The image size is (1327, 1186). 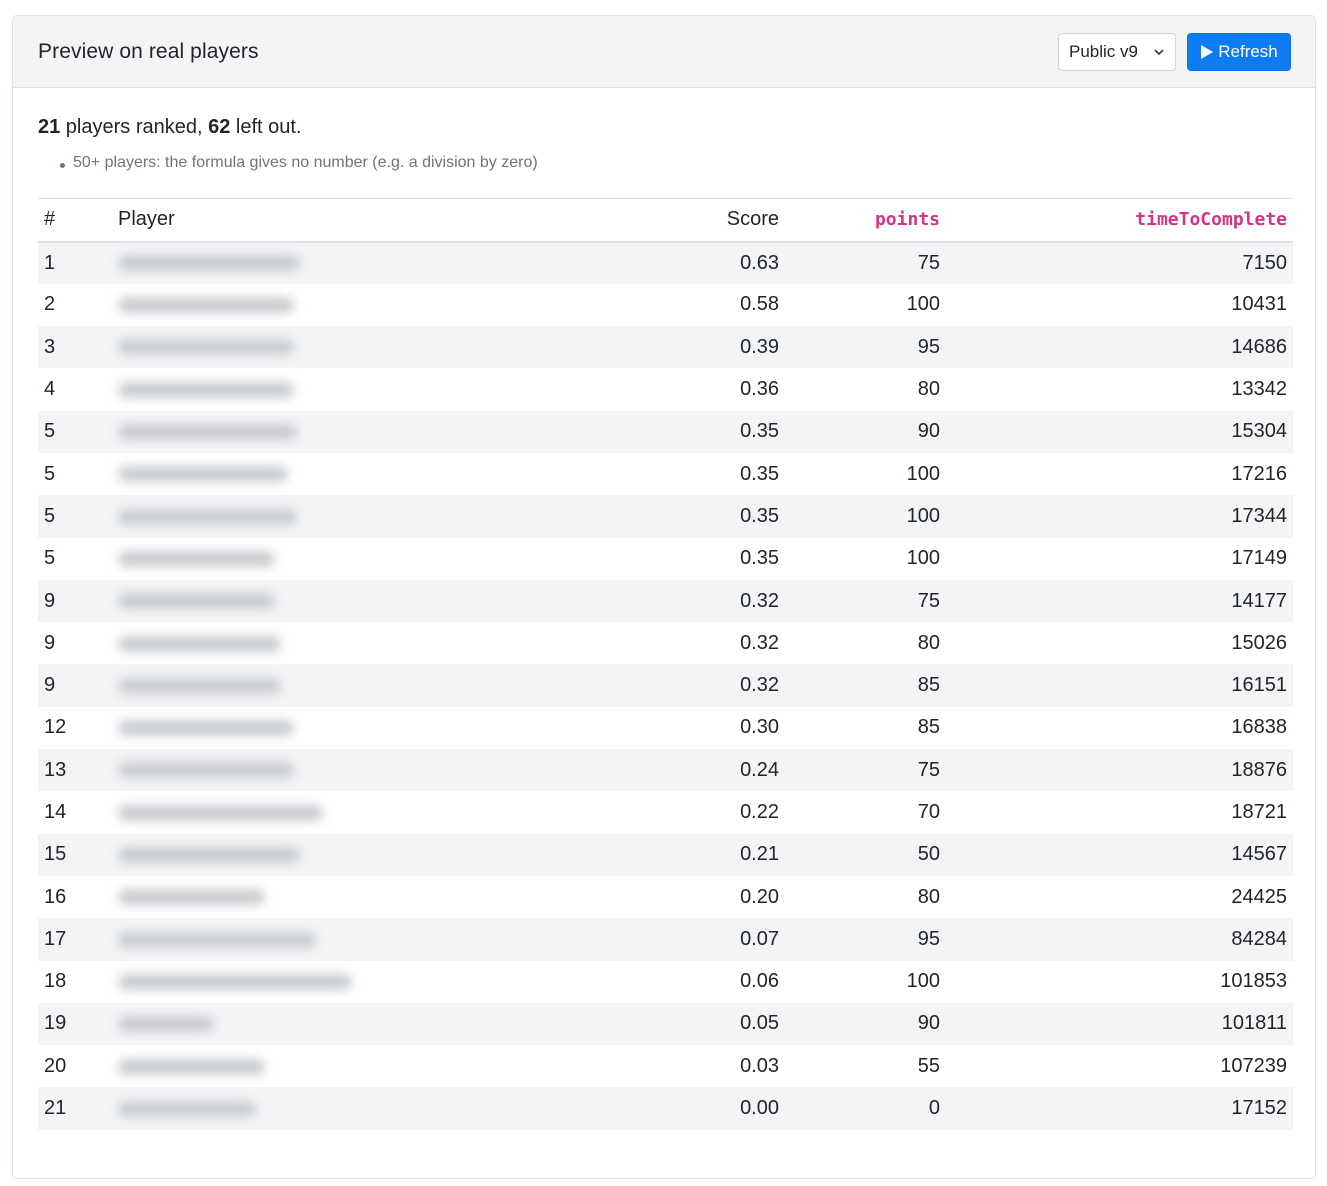 I want to click on table-row: 18 0.06 100 101853, so click(x=665, y=982).